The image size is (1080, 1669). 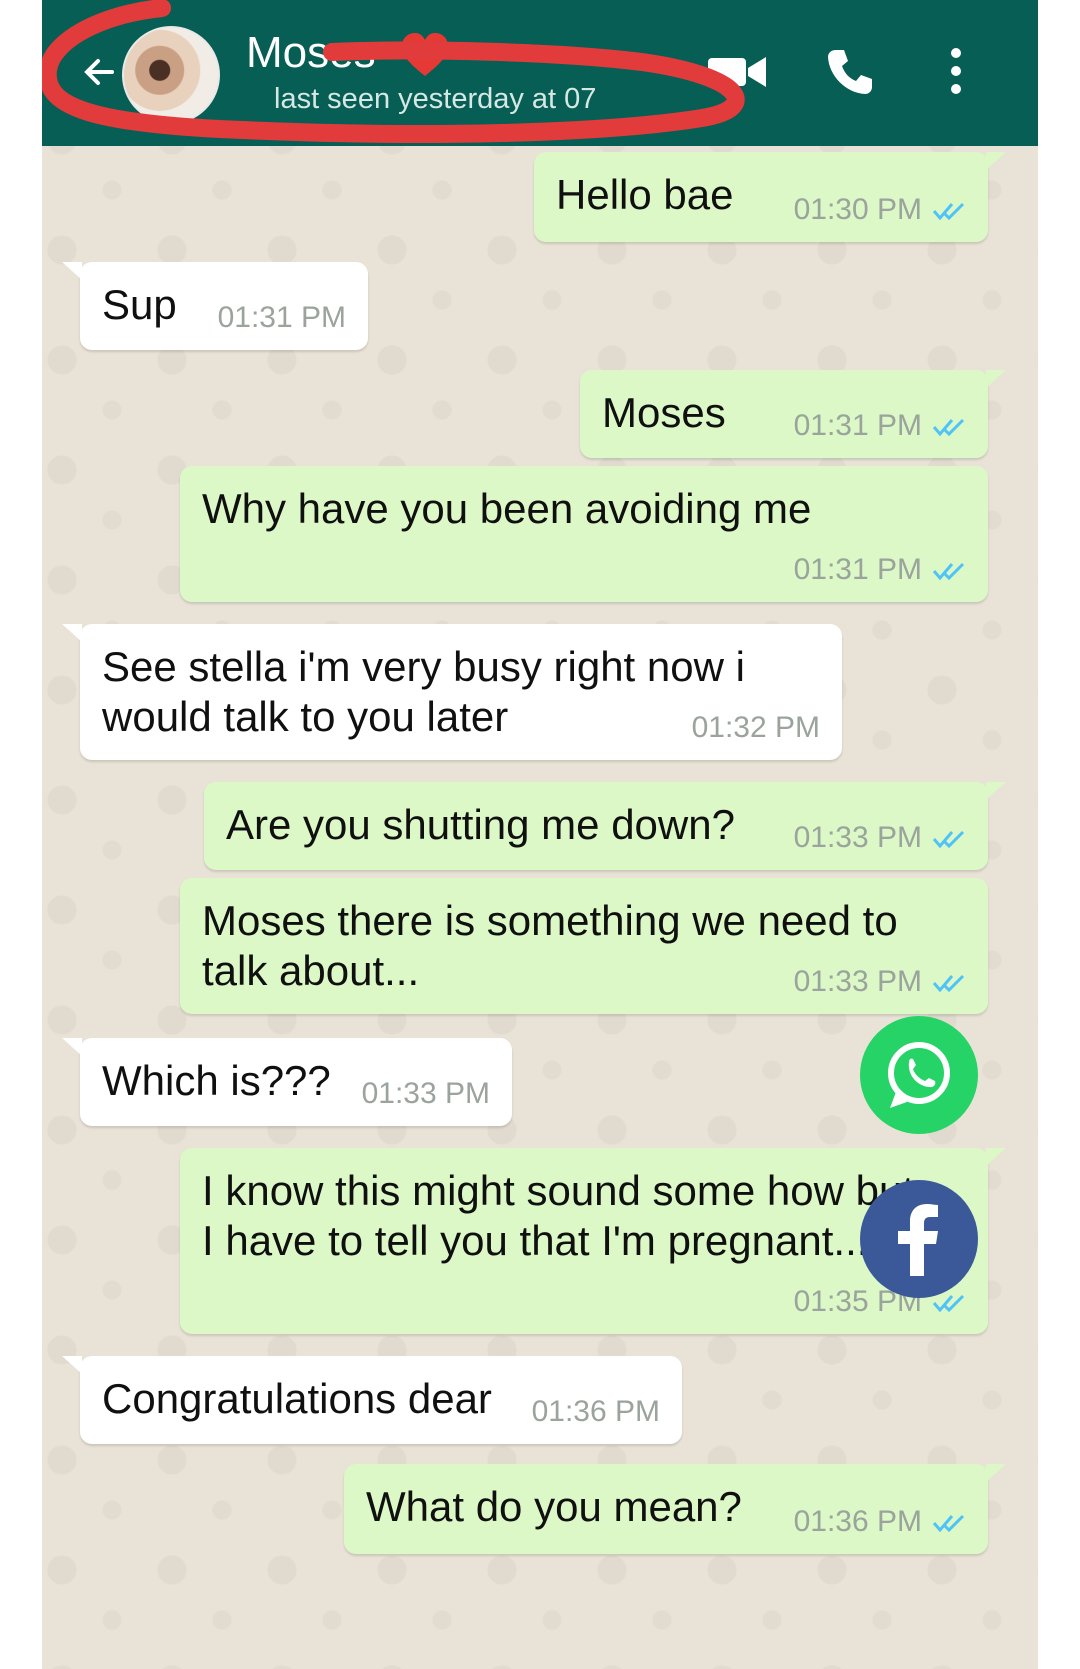 What do you see at coordinates (311, 53) in the screenshot?
I see `contact-name: Moses` at bounding box center [311, 53].